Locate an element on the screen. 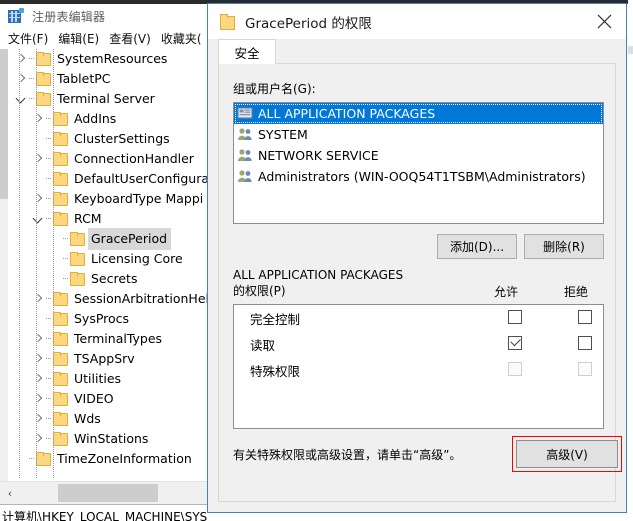 The width and height of the screenshot is (633, 521). tree-node-label: TSAppSrv is located at coordinates (104, 358).